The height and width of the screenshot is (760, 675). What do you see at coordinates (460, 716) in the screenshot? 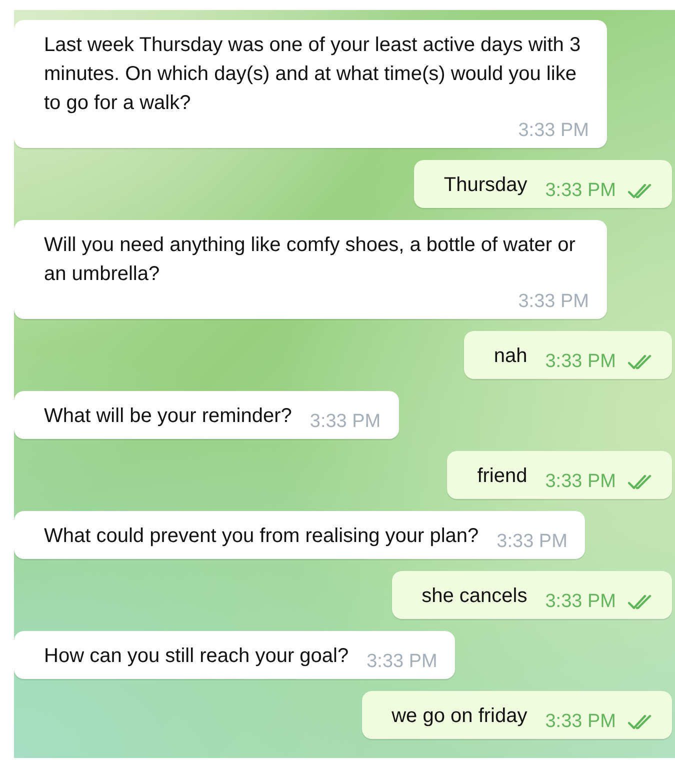
I see `message-text: we go on friday` at bounding box center [460, 716].